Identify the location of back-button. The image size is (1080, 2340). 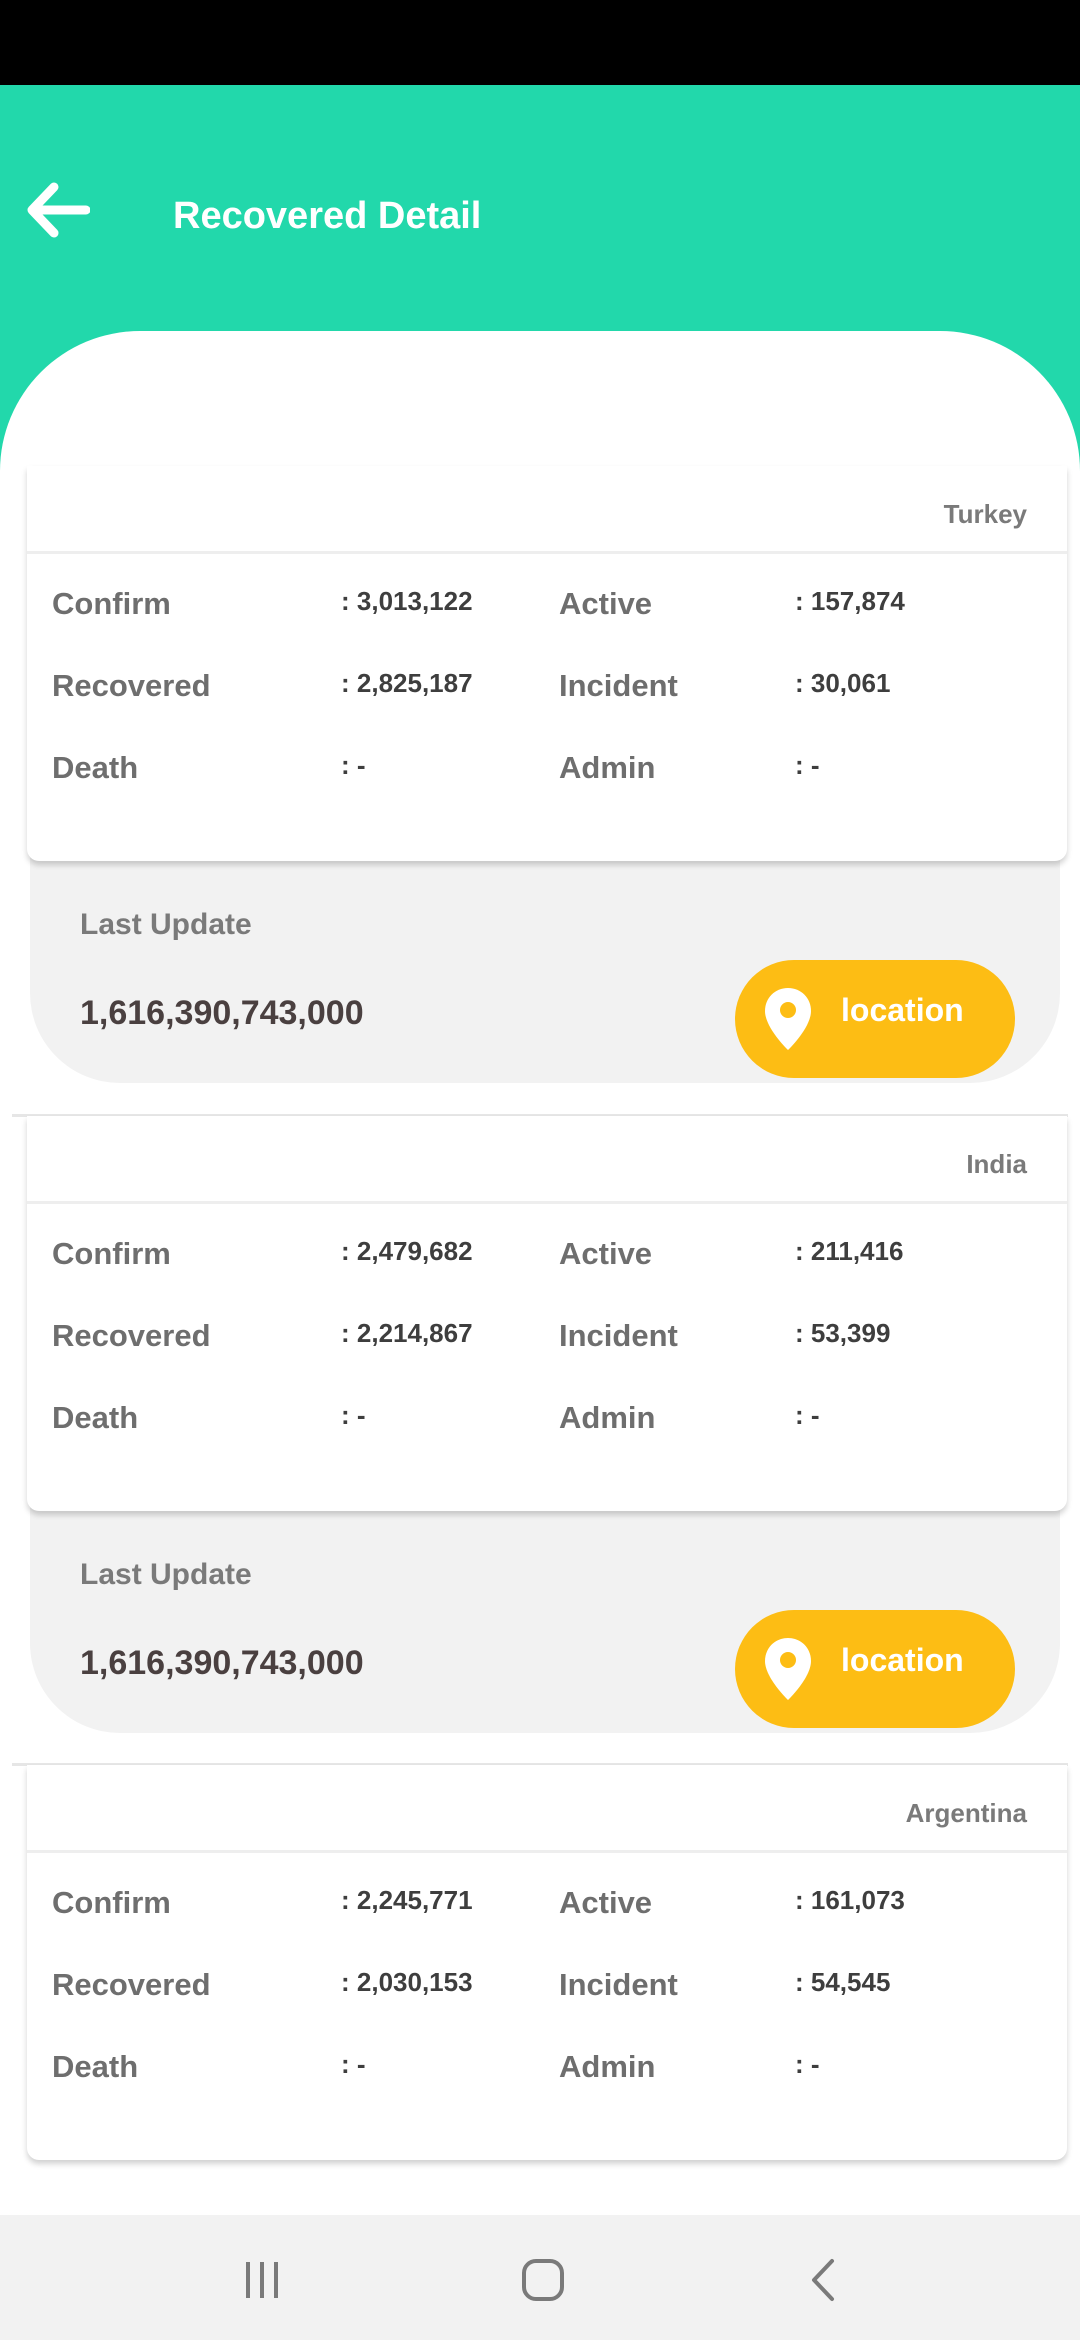
(57, 210).